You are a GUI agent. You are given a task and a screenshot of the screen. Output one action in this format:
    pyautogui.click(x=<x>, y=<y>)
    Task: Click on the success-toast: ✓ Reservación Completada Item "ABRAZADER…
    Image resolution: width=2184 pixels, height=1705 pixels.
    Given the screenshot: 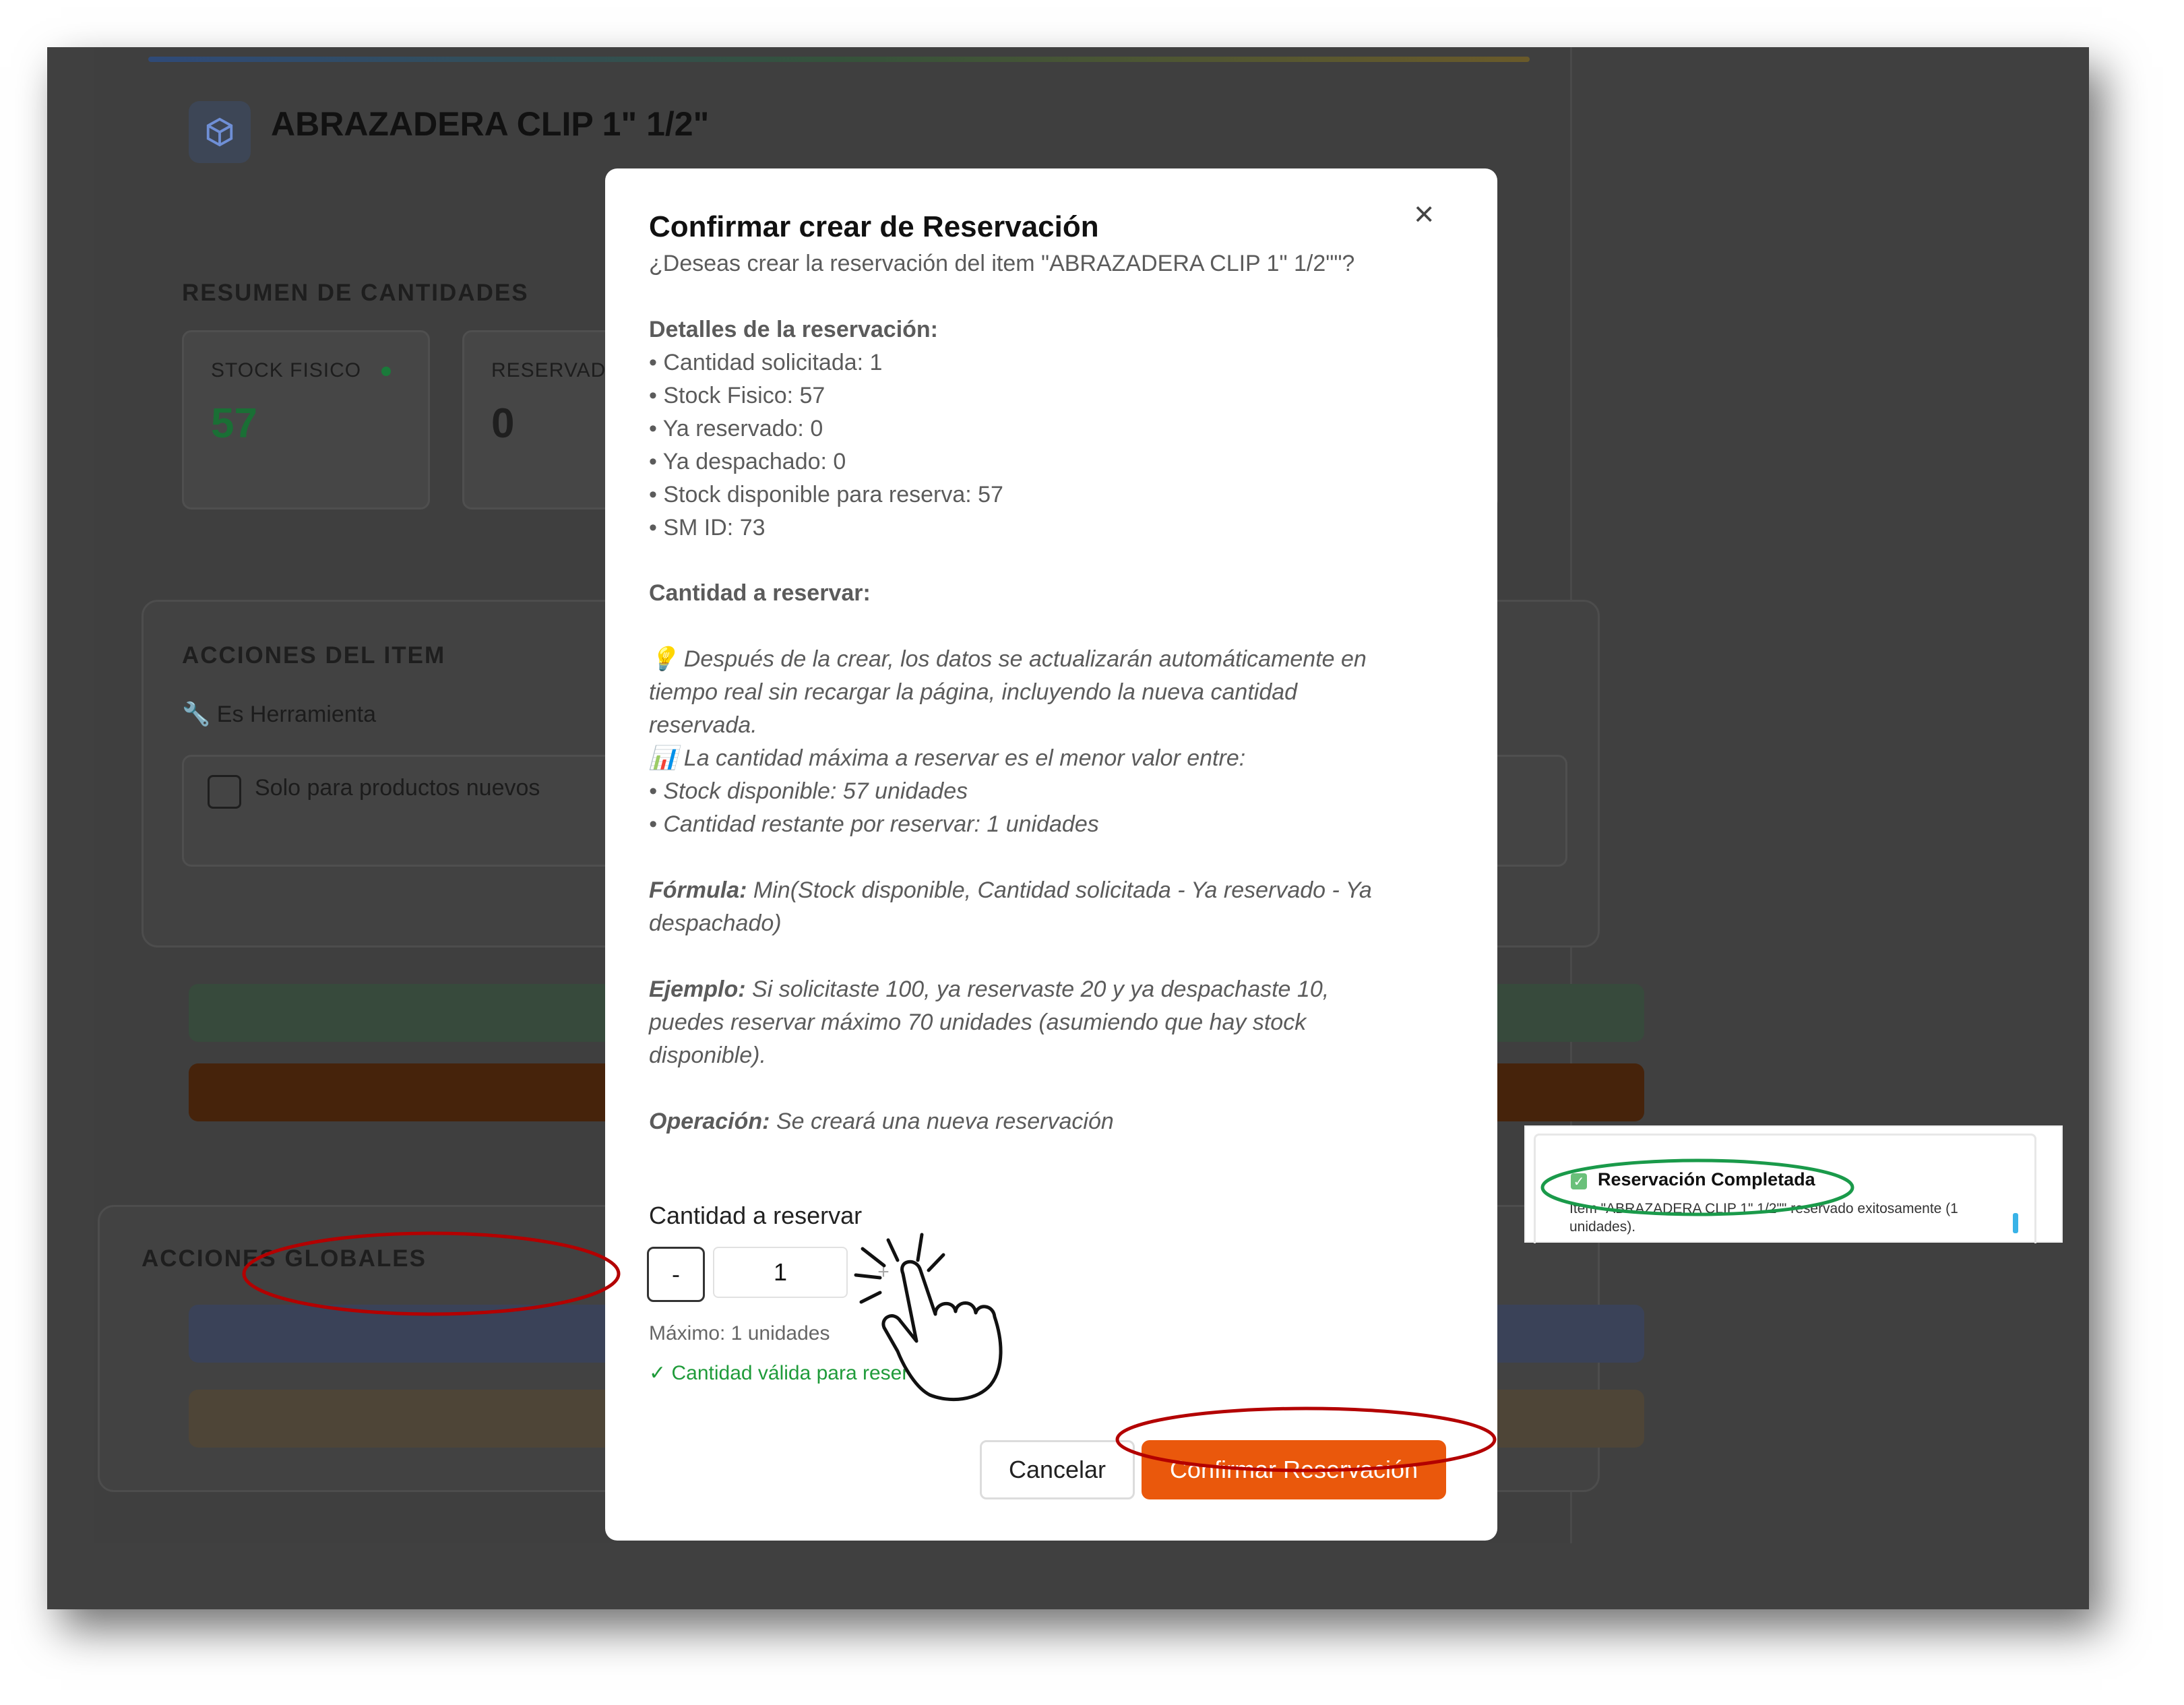 What is the action you would take?
    pyautogui.click(x=1793, y=1184)
    